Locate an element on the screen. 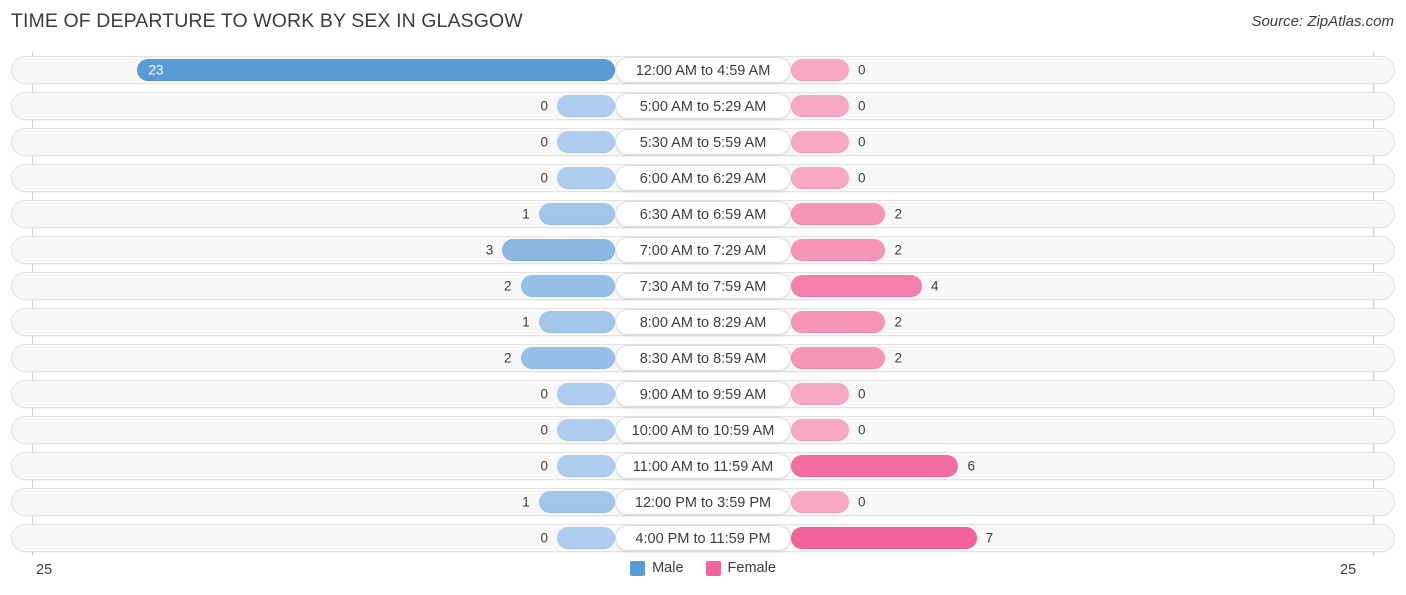 This screenshot has height=595, width=1406. bar-male: 23 is located at coordinates (376, 70).